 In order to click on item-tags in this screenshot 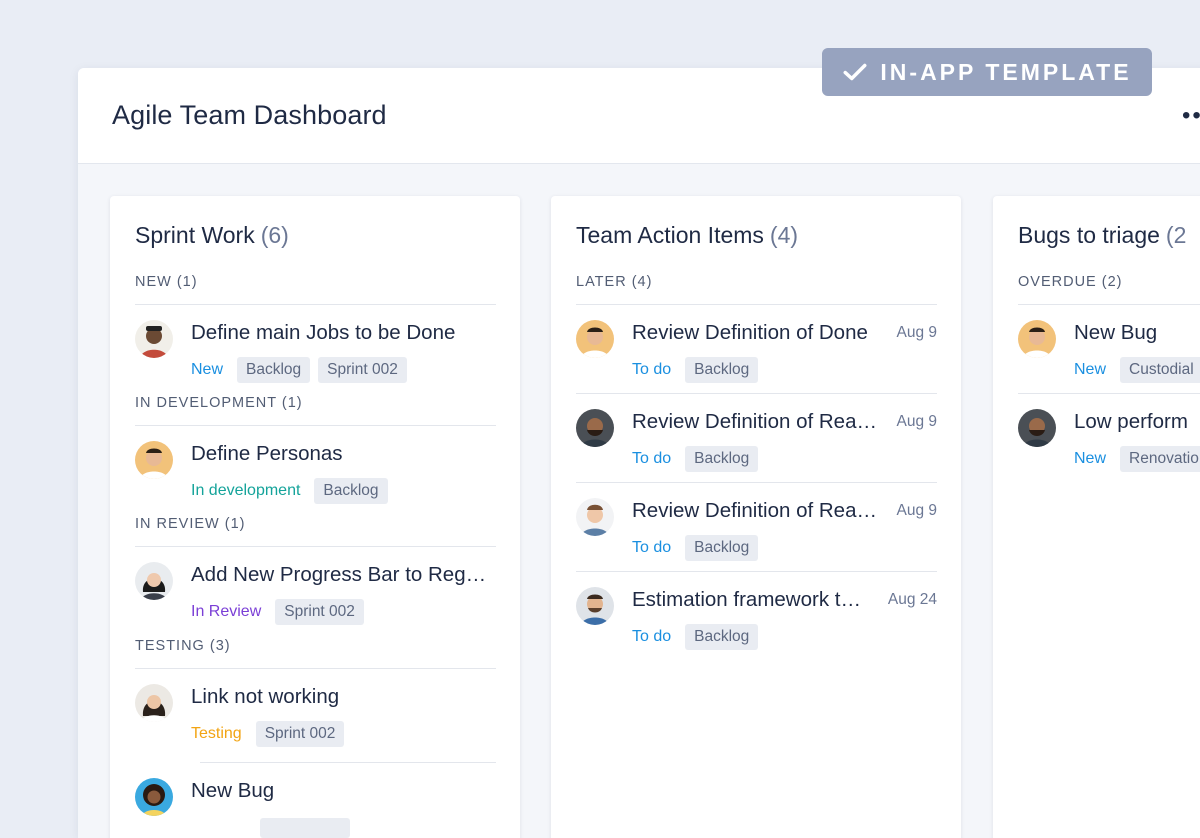, I will do `click(274, 826)`.